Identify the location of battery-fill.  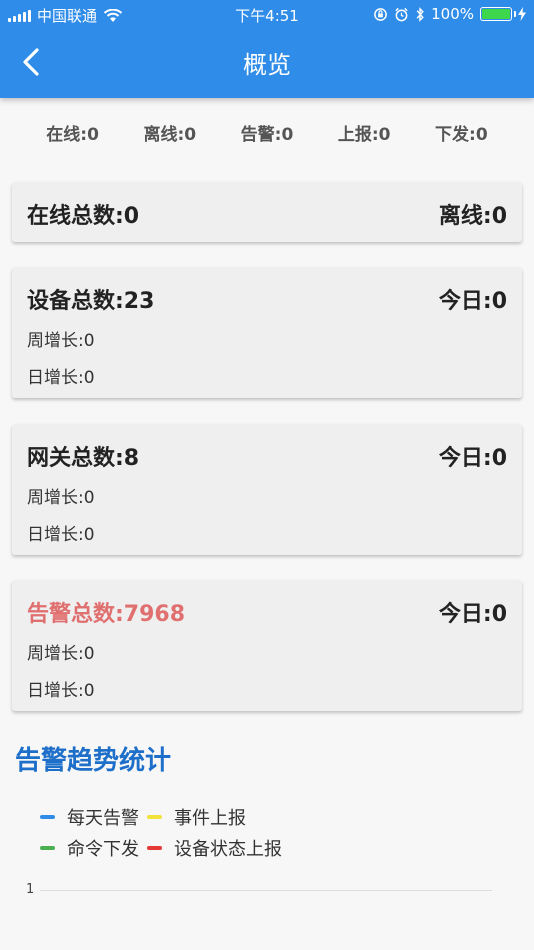
(496, 14).